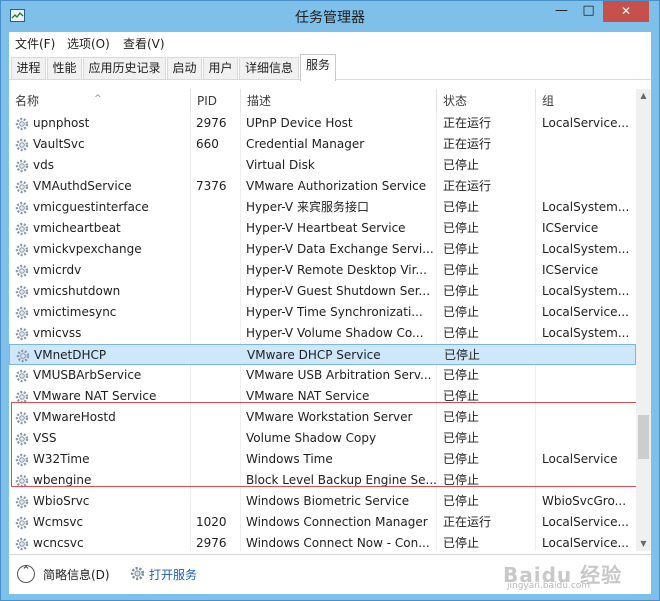 The width and height of the screenshot is (660, 601). I want to click on scroll-down-arrow-icon: ▼, so click(643, 543).